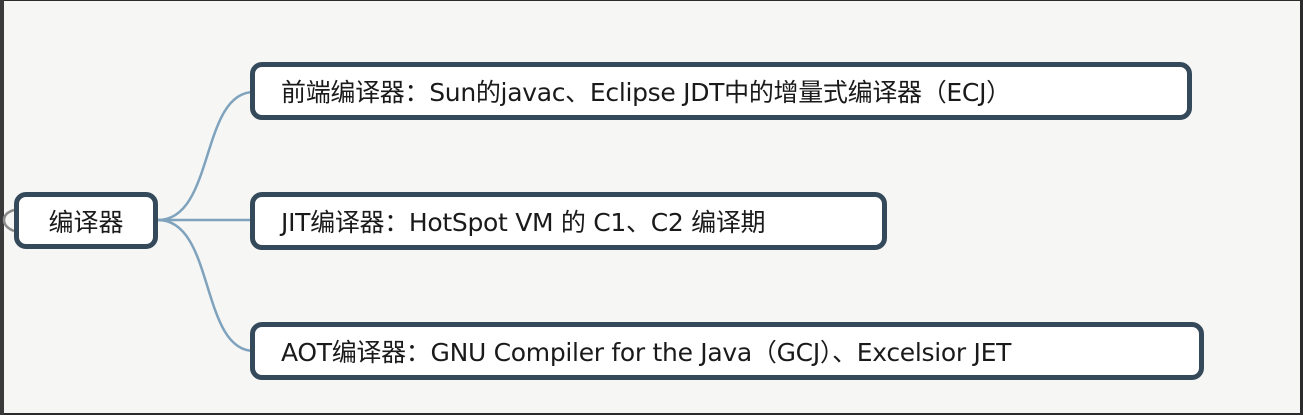  Describe the element at coordinates (646, 92) in the screenshot. I see `branch-node-label: 前端编译器：Sun的javac、Eclipse JDT中的增量式编译器（ECJ）` at that location.